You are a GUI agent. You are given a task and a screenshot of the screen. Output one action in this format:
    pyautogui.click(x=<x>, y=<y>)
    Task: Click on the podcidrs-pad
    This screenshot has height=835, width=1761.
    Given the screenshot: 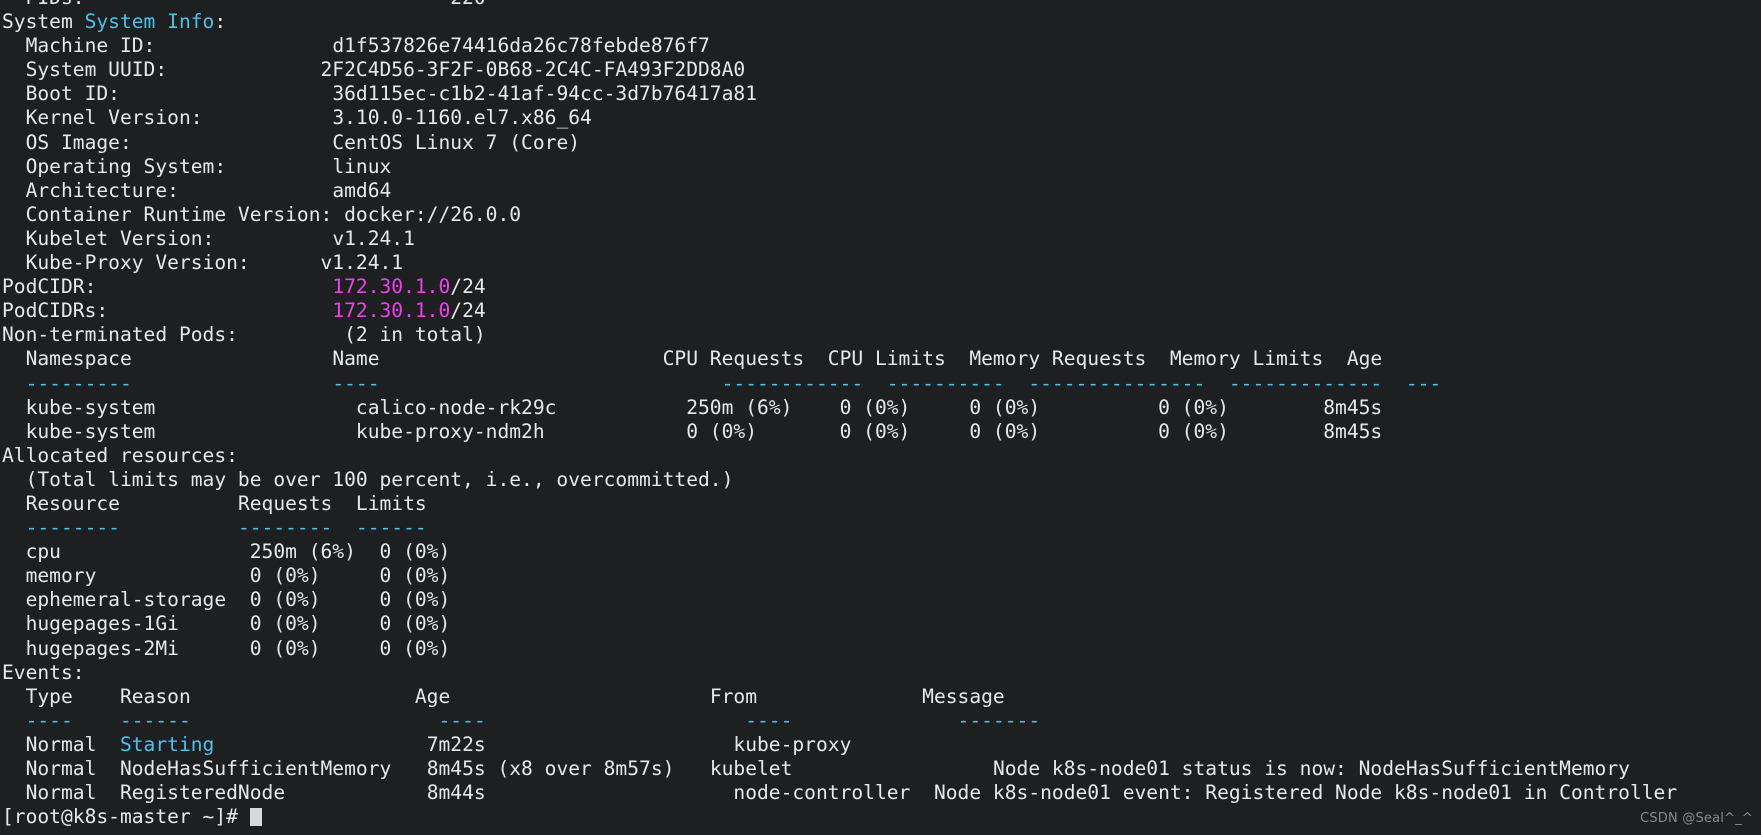 What is the action you would take?
    pyautogui.click(x=220, y=310)
    